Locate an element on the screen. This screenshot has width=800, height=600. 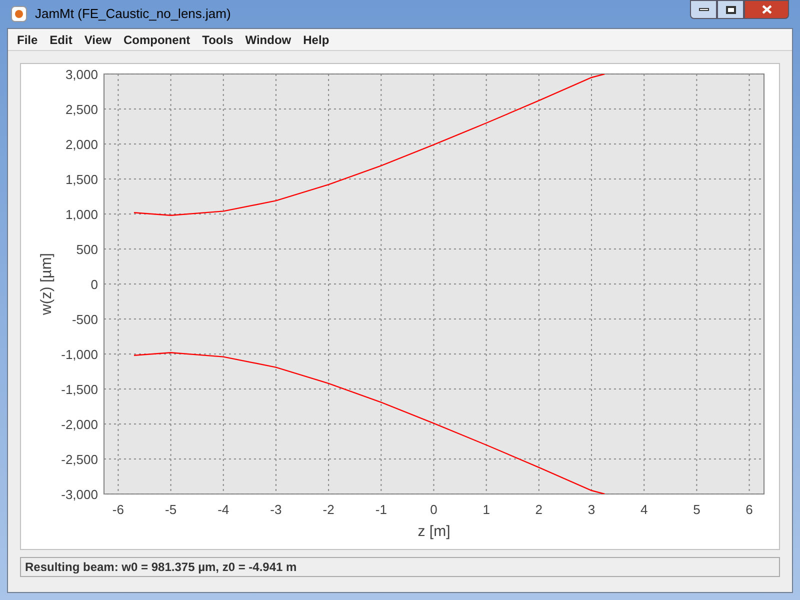
status-field: Resulting beam: w0 = 981.375 µm, z0 = -4.941 m is located at coordinates (400, 567).